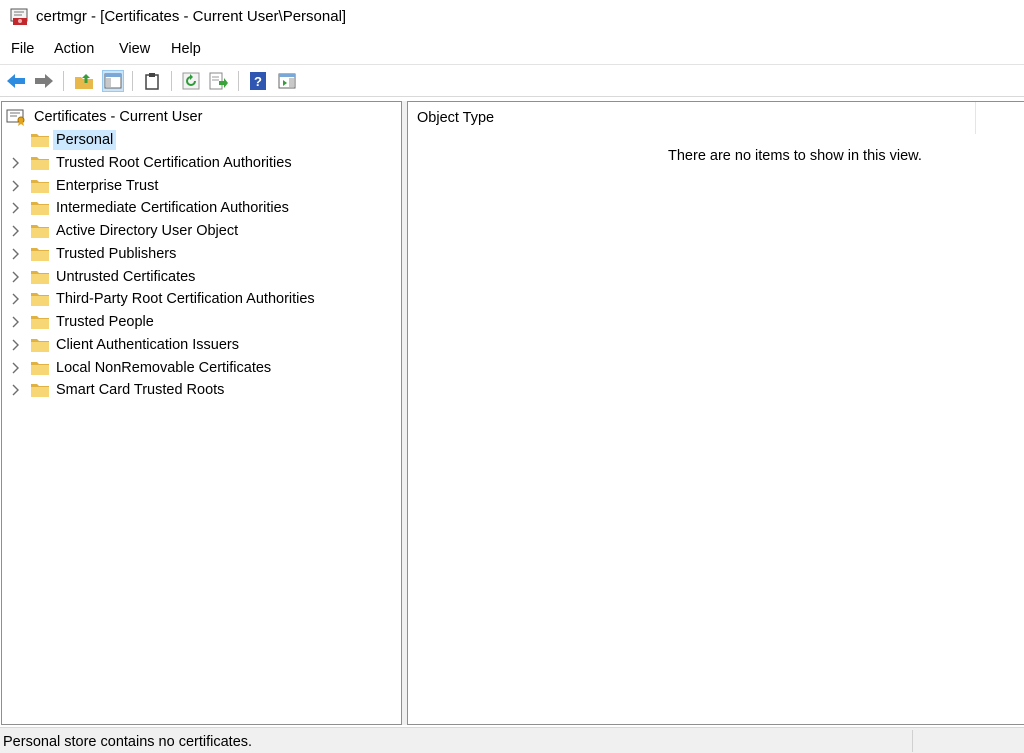  I want to click on certificate-app-icon, so click(19, 16).